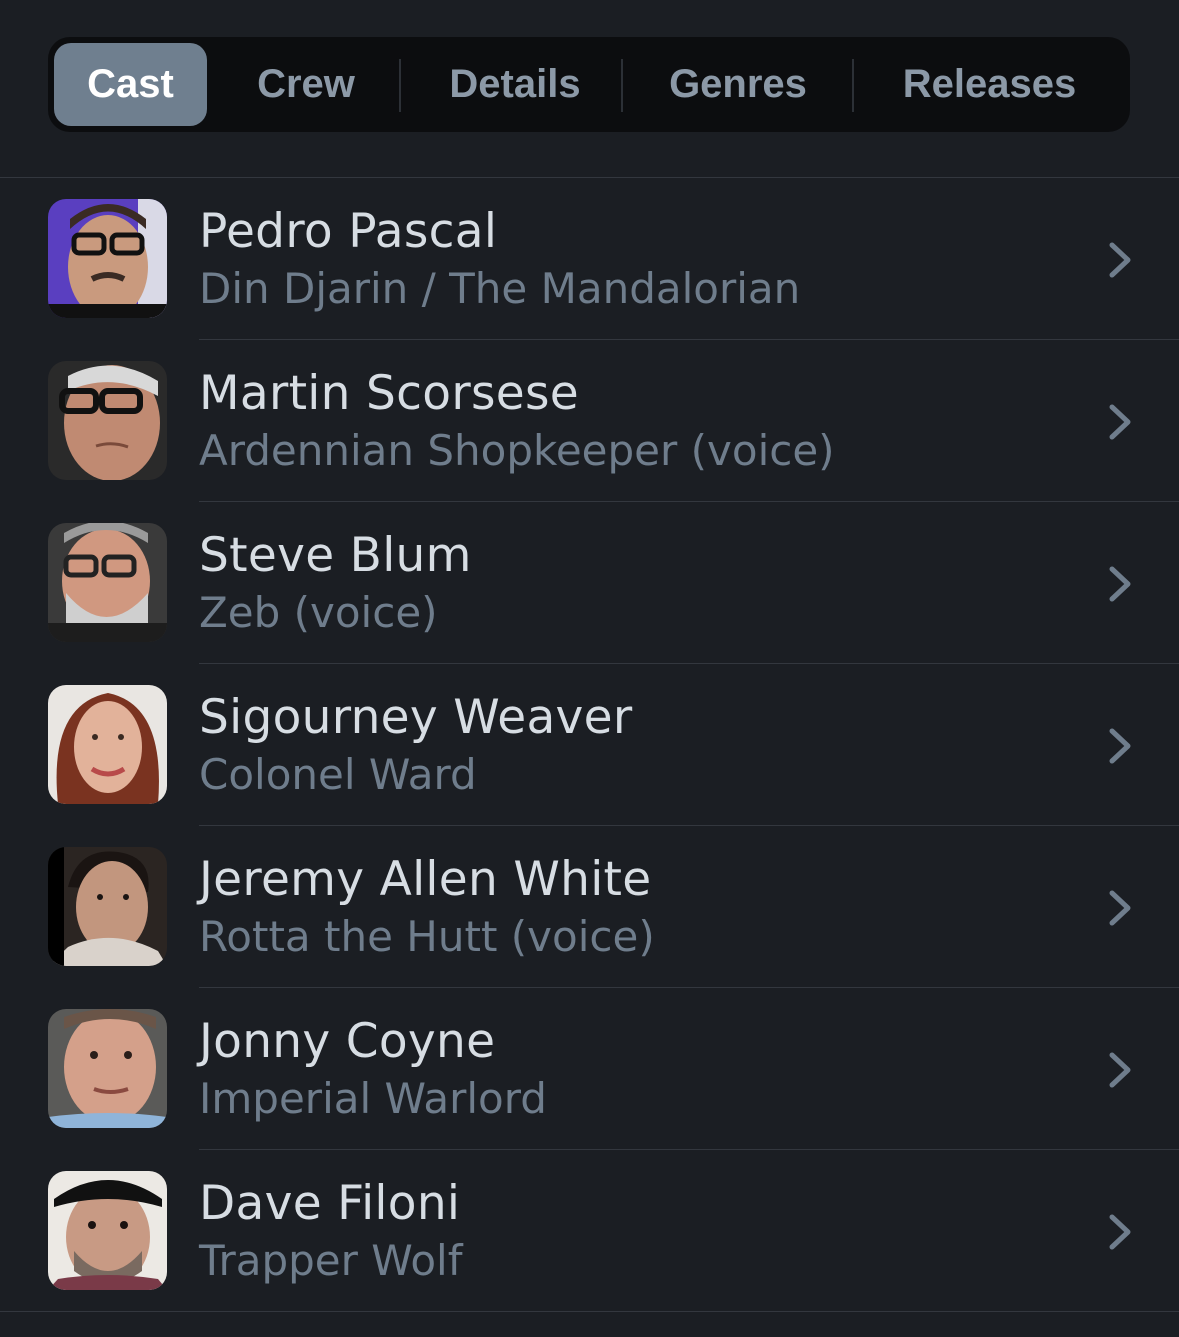  What do you see at coordinates (338, 774) in the screenshot?
I see `character-name: Colonel Ward` at bounding box center [338, 774].